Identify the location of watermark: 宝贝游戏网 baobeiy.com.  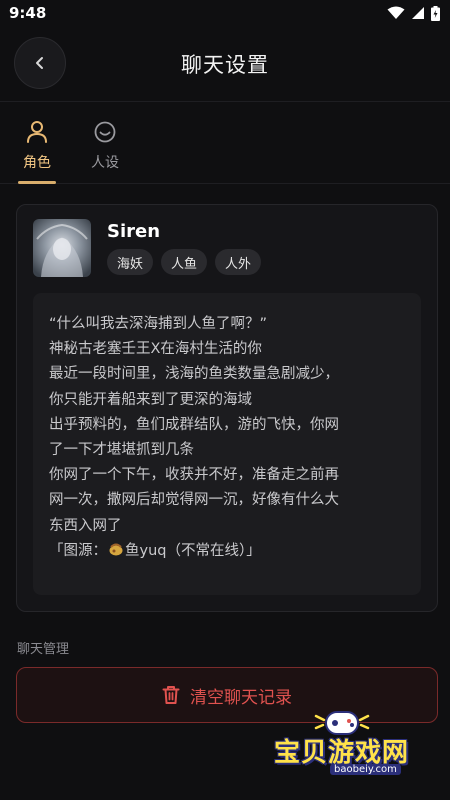
(358, 751).